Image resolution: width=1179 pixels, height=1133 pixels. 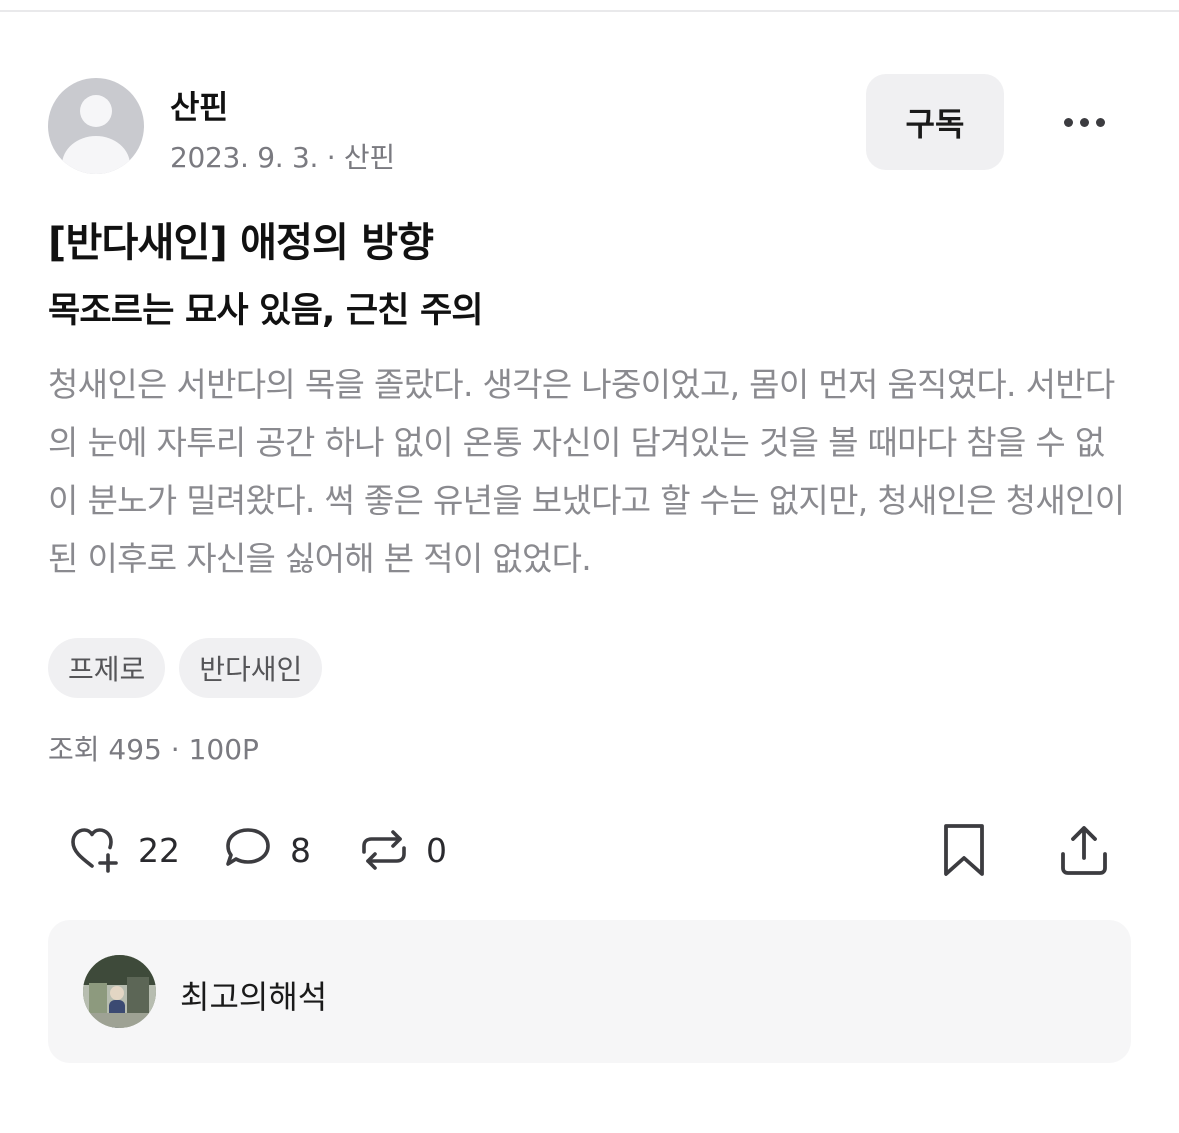 What do you see at coordinates (384, 850) in the screenshot?
I see `repost-icon` at bounding box center [384, 850].